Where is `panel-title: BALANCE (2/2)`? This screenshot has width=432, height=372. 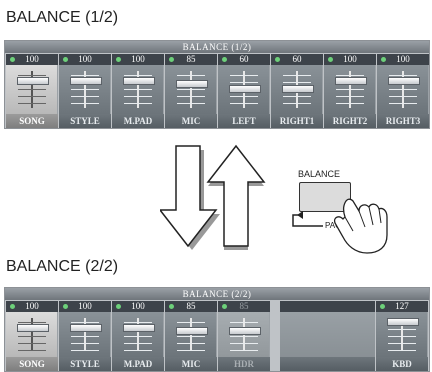 panel-title: BALANCE (2/2) is located at coordinates (217, 294).